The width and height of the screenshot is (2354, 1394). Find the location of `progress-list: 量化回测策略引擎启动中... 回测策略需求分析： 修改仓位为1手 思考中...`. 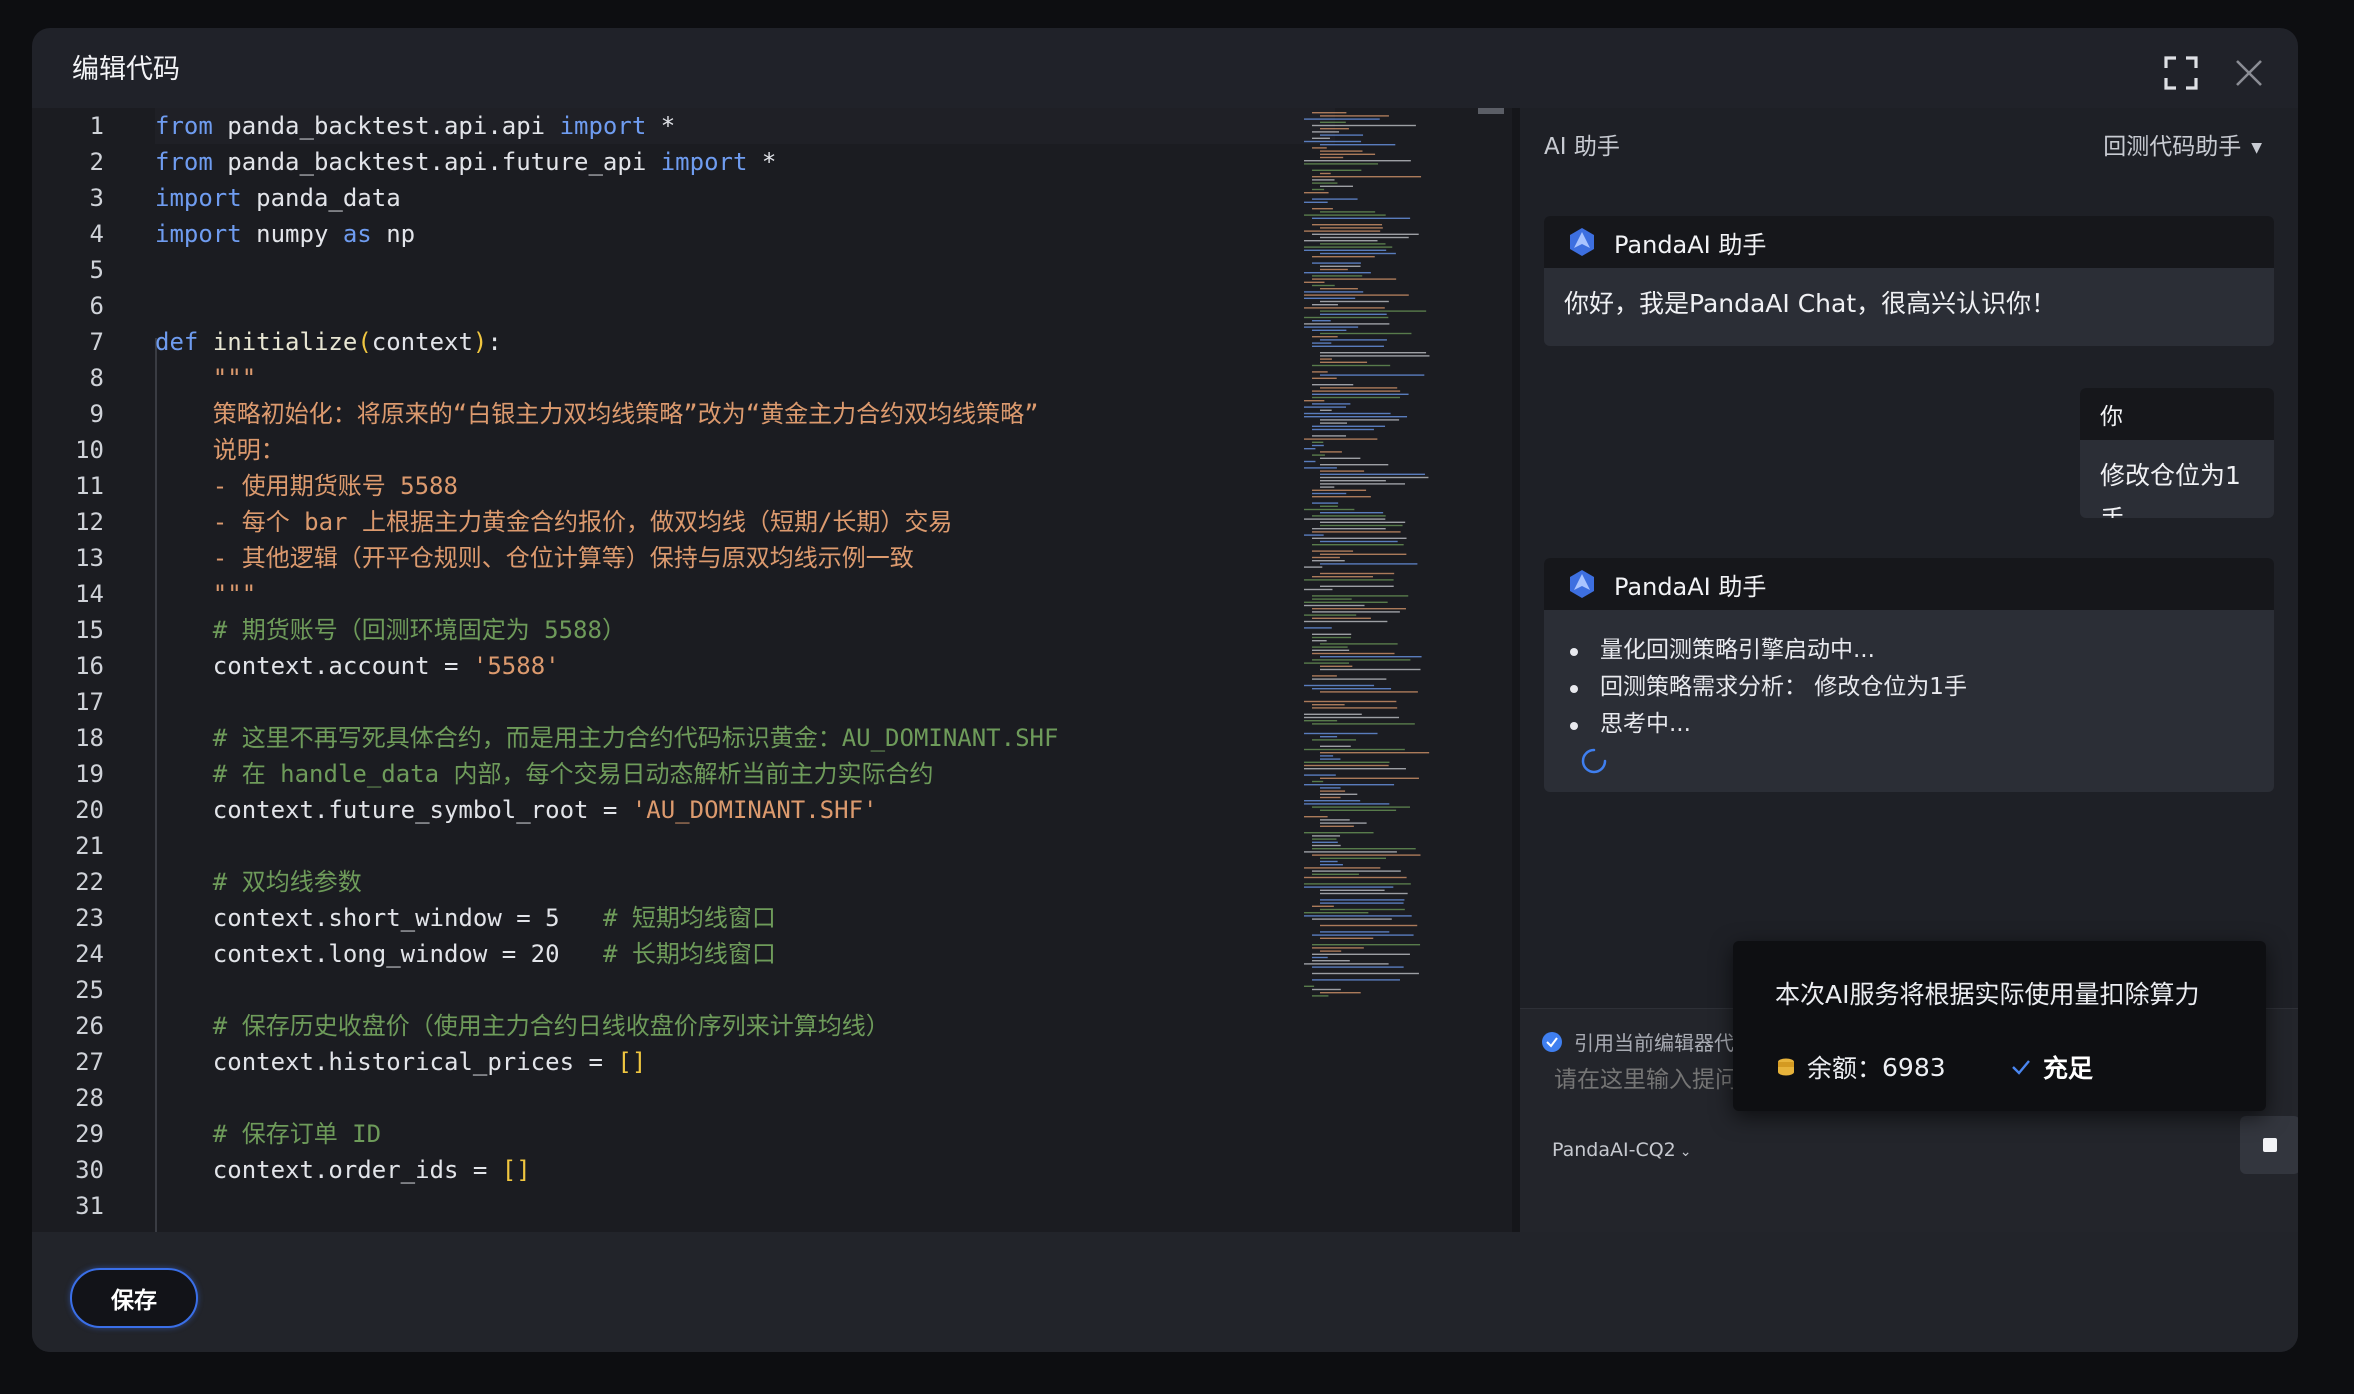

progress-list: 量化回测策略引擎启动中... 回测策略需求分析： 修改仓位为1手 思考中... is located at coordinates (1909, 687).